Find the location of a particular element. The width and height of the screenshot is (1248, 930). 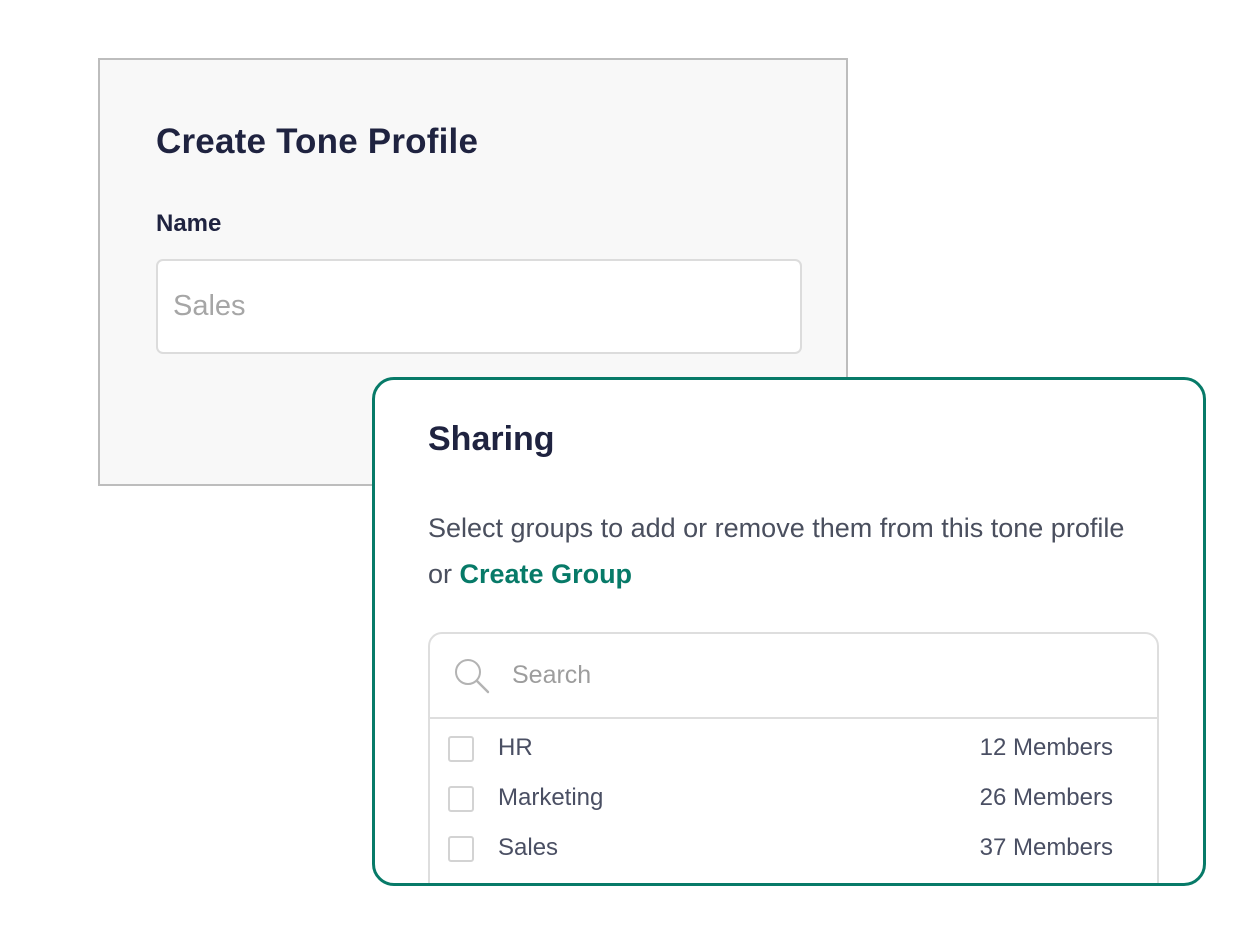

search-input is located at coordinates (812, 675).